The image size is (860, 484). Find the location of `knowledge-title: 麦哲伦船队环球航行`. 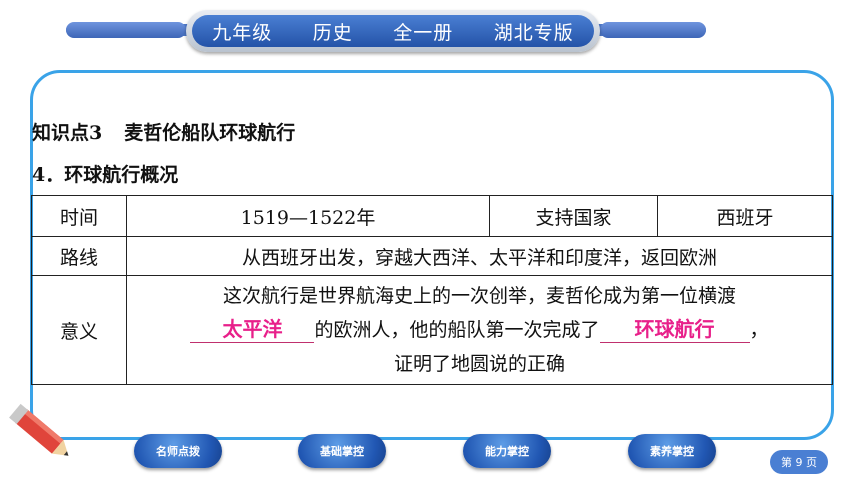

knowledge-title: 麦哲伦船队环球航行 is located at coordinates (210, 133).